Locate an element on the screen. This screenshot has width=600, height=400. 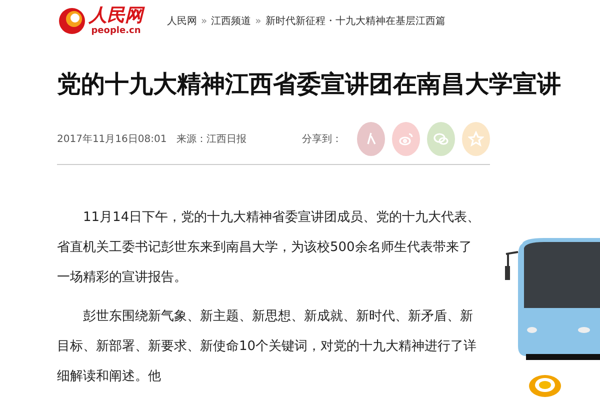
article-source: 来源：江西日报 is located at coordinates (211, 139).